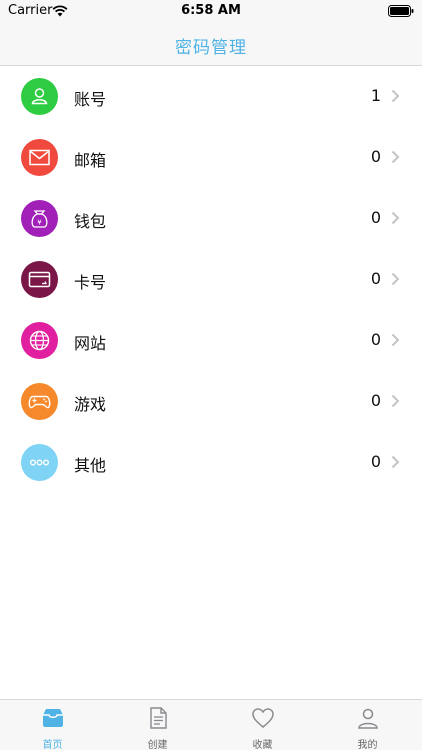 The image size is (422, 750). What do you see at coordinates (211, 462) in the screenshot?
I see `category-row-other: 其他 0` at bounding box center [211, 462].